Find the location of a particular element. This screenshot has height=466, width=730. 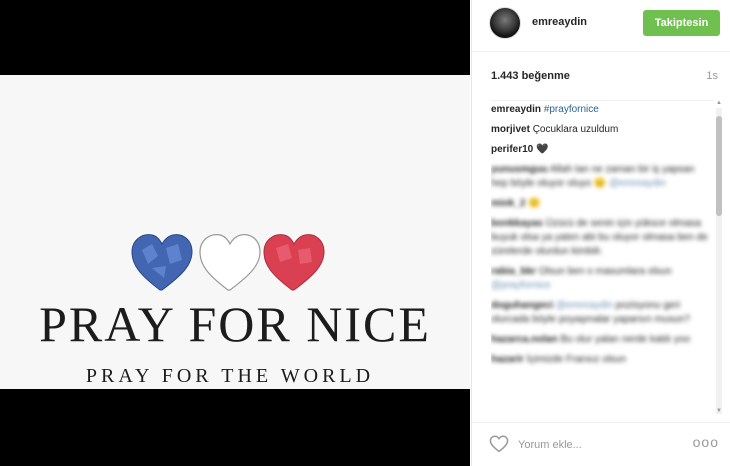

caption-hashtag: #prayfornice is located at coordinates (571, 109).